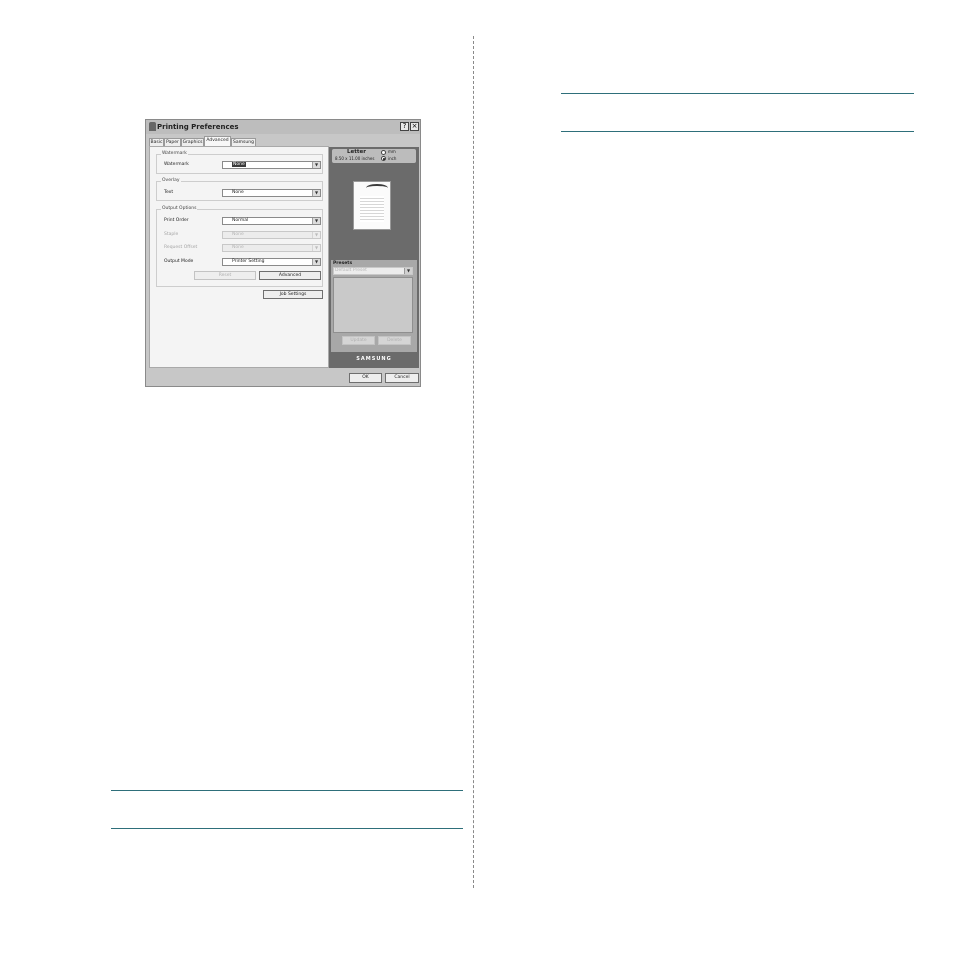  I want to click on overlay-value: None, so click(238, 192).